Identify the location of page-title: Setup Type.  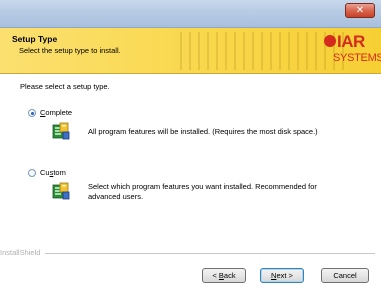
(35, 39).